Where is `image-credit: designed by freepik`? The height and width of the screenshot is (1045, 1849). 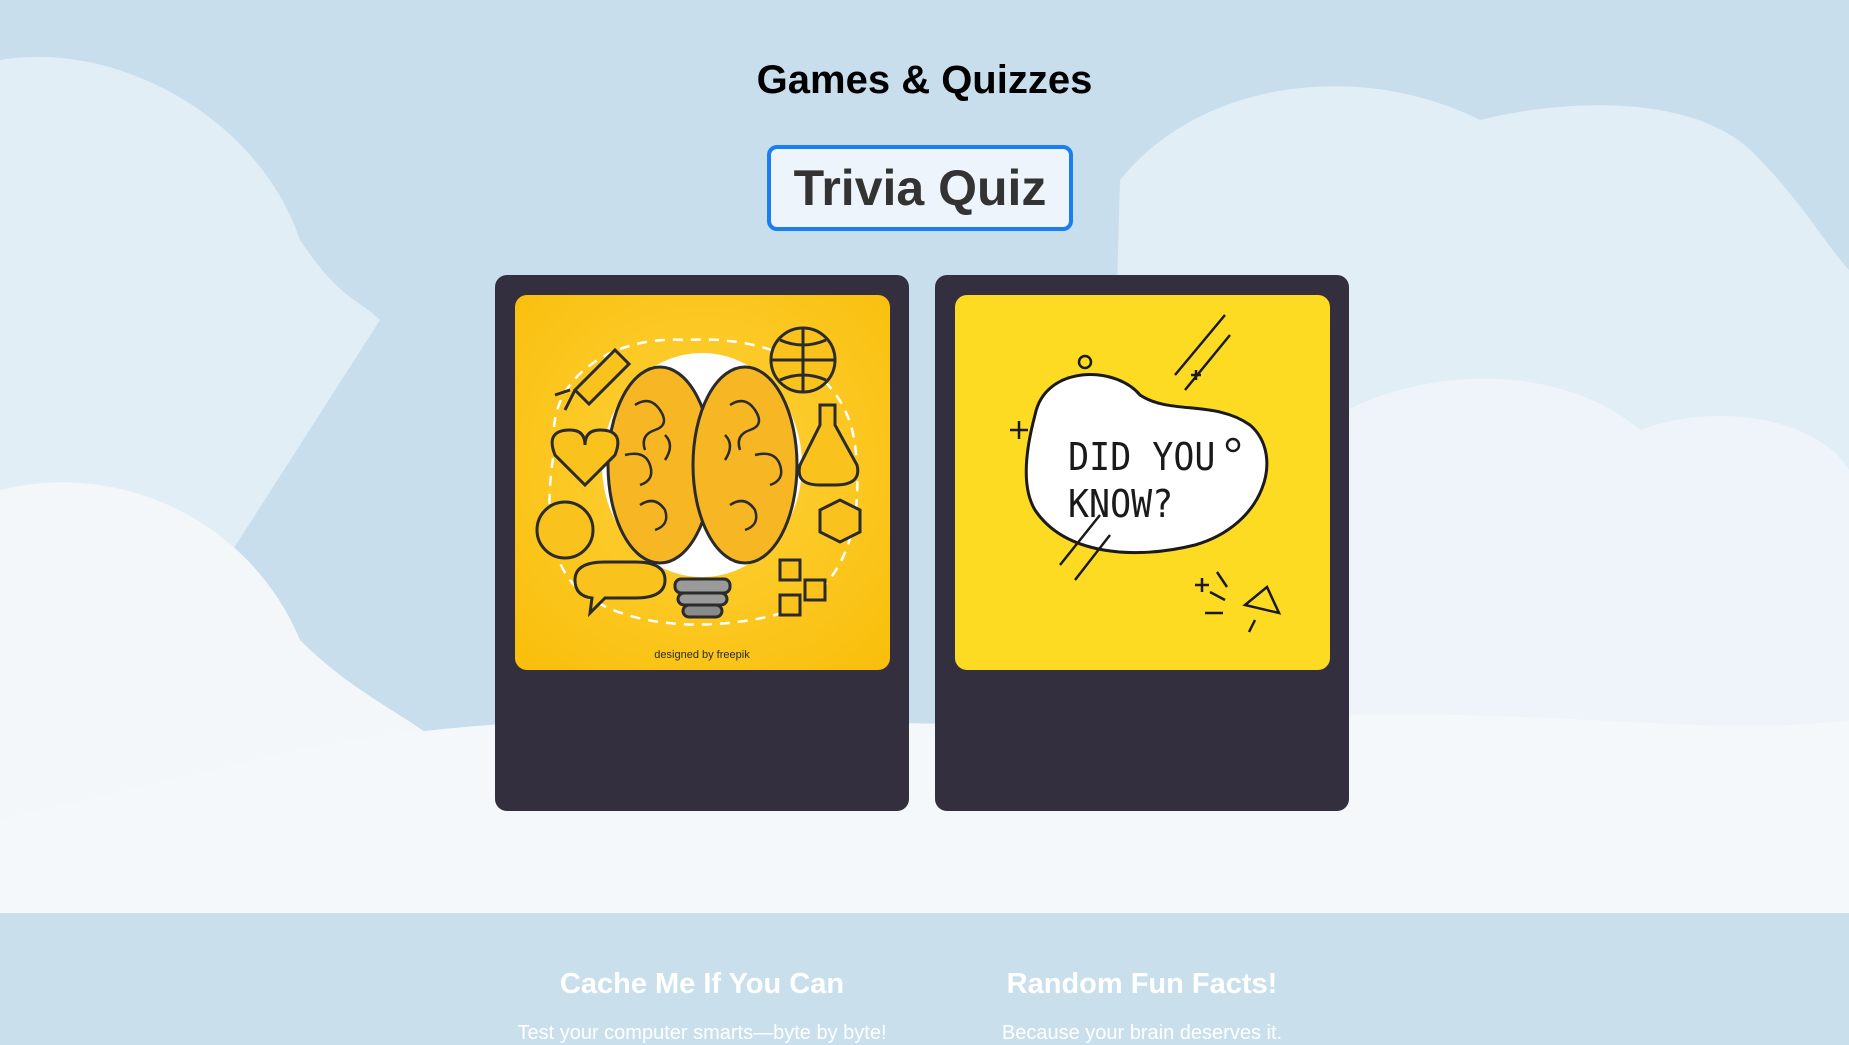
image-credit: designed by freepik is located at coordinates (702, 655).